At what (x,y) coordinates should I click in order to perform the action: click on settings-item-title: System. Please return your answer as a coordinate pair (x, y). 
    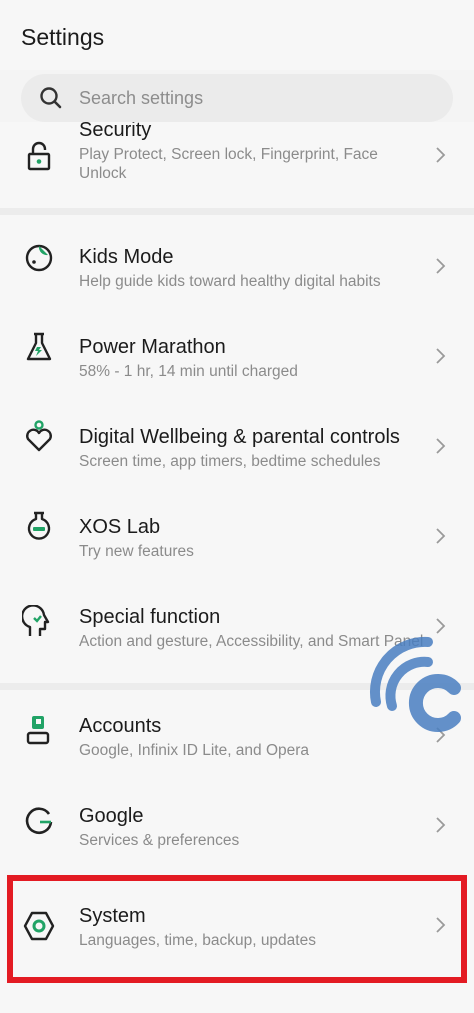
    Looking at the image, I should click on (112, 916).